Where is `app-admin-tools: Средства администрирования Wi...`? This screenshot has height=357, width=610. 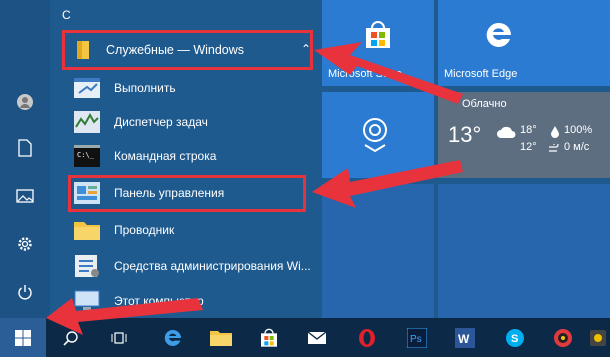 app-admin-tools: Средства администрирования Wi... is located at coordinates (202, 266).